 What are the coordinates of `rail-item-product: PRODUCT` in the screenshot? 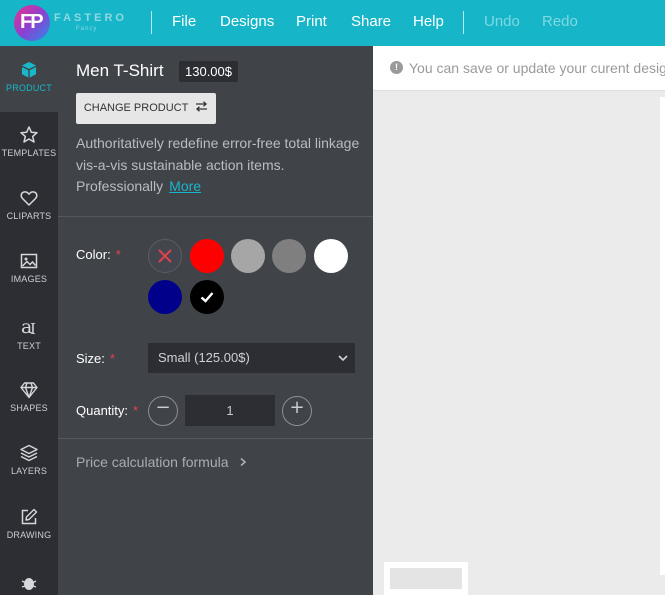 It's located at (29, 76).